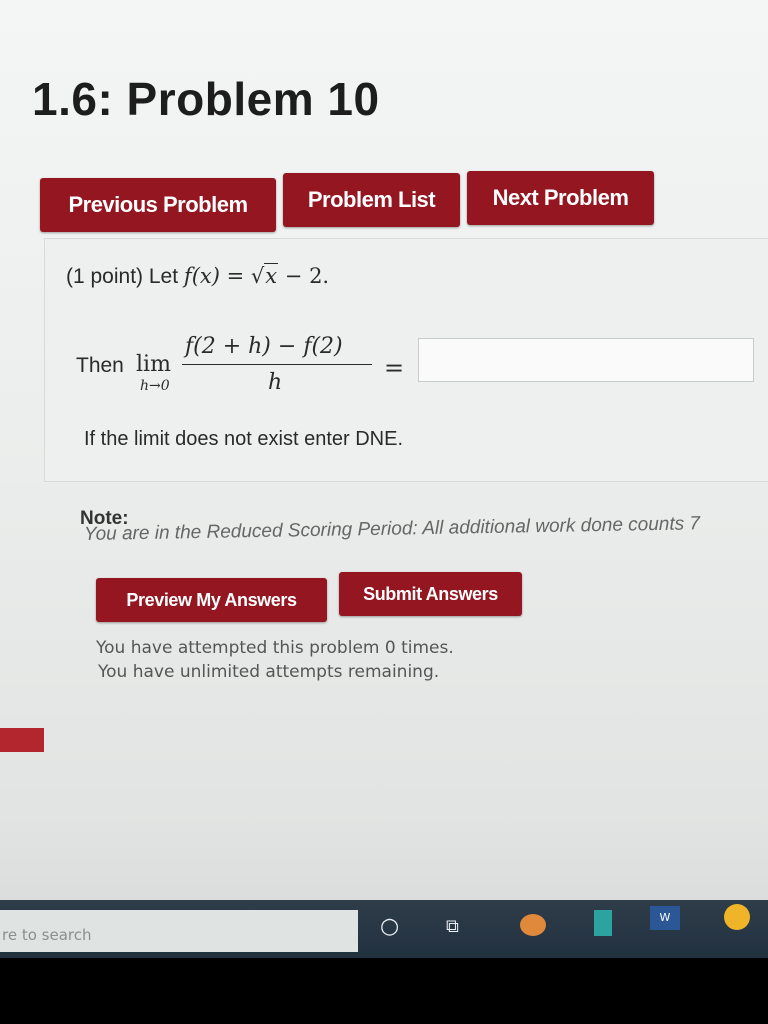 The width and height of the screenshot is (768, 1024). I want to click on preview-answers-button: Preview My Answers, so click(211, 600).